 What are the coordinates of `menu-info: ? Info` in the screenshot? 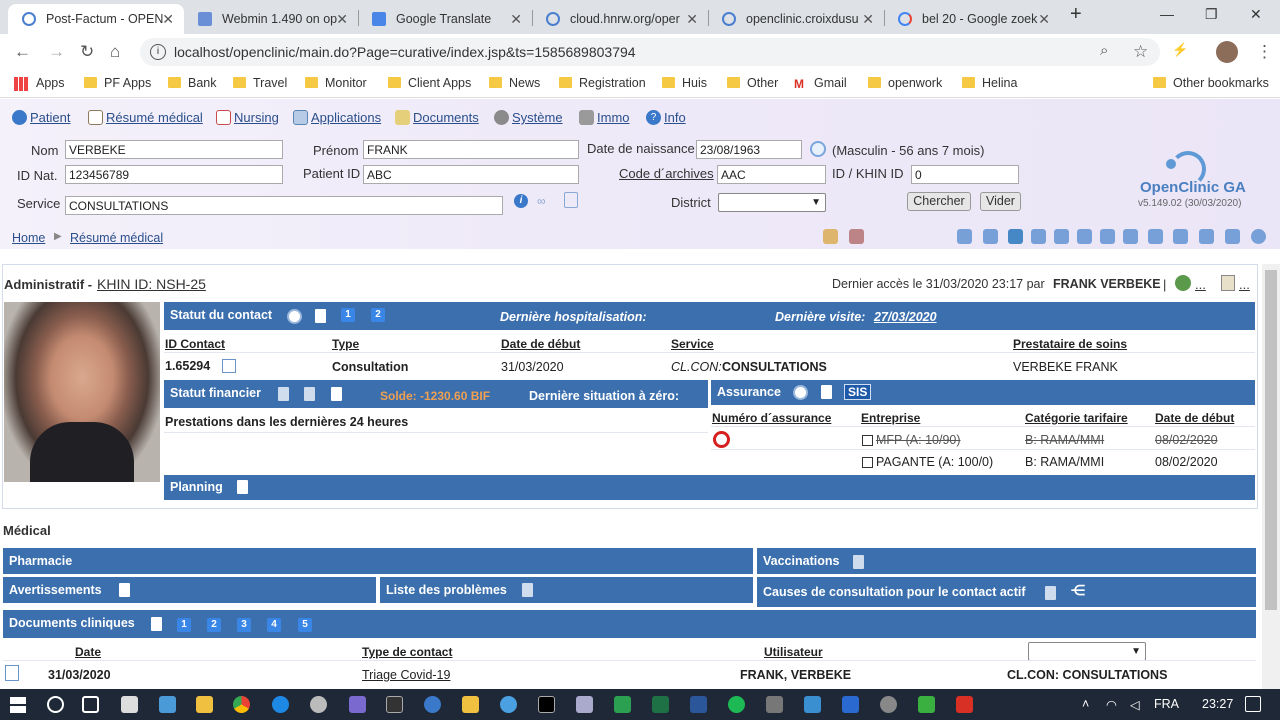 It's located at (666, 117).